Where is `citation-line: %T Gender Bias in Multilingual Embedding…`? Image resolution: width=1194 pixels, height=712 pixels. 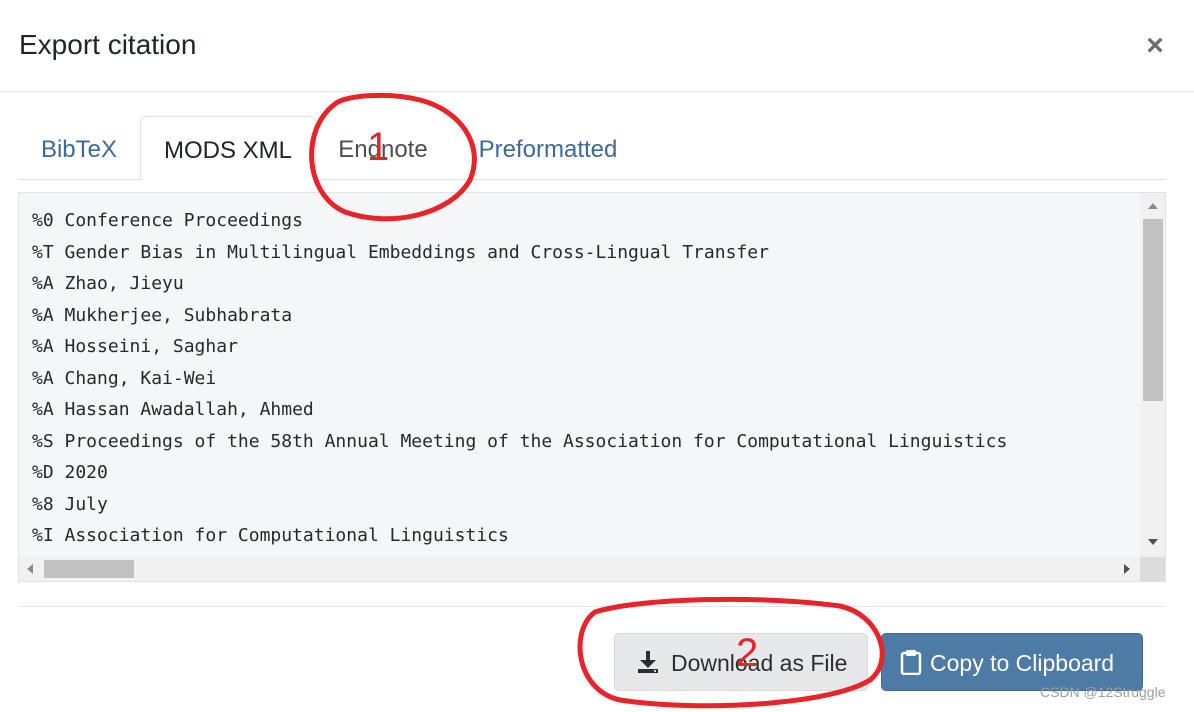 citation-line: %T Gender Bias in Multilingual Embedding… is located at coordinates (400, 252).